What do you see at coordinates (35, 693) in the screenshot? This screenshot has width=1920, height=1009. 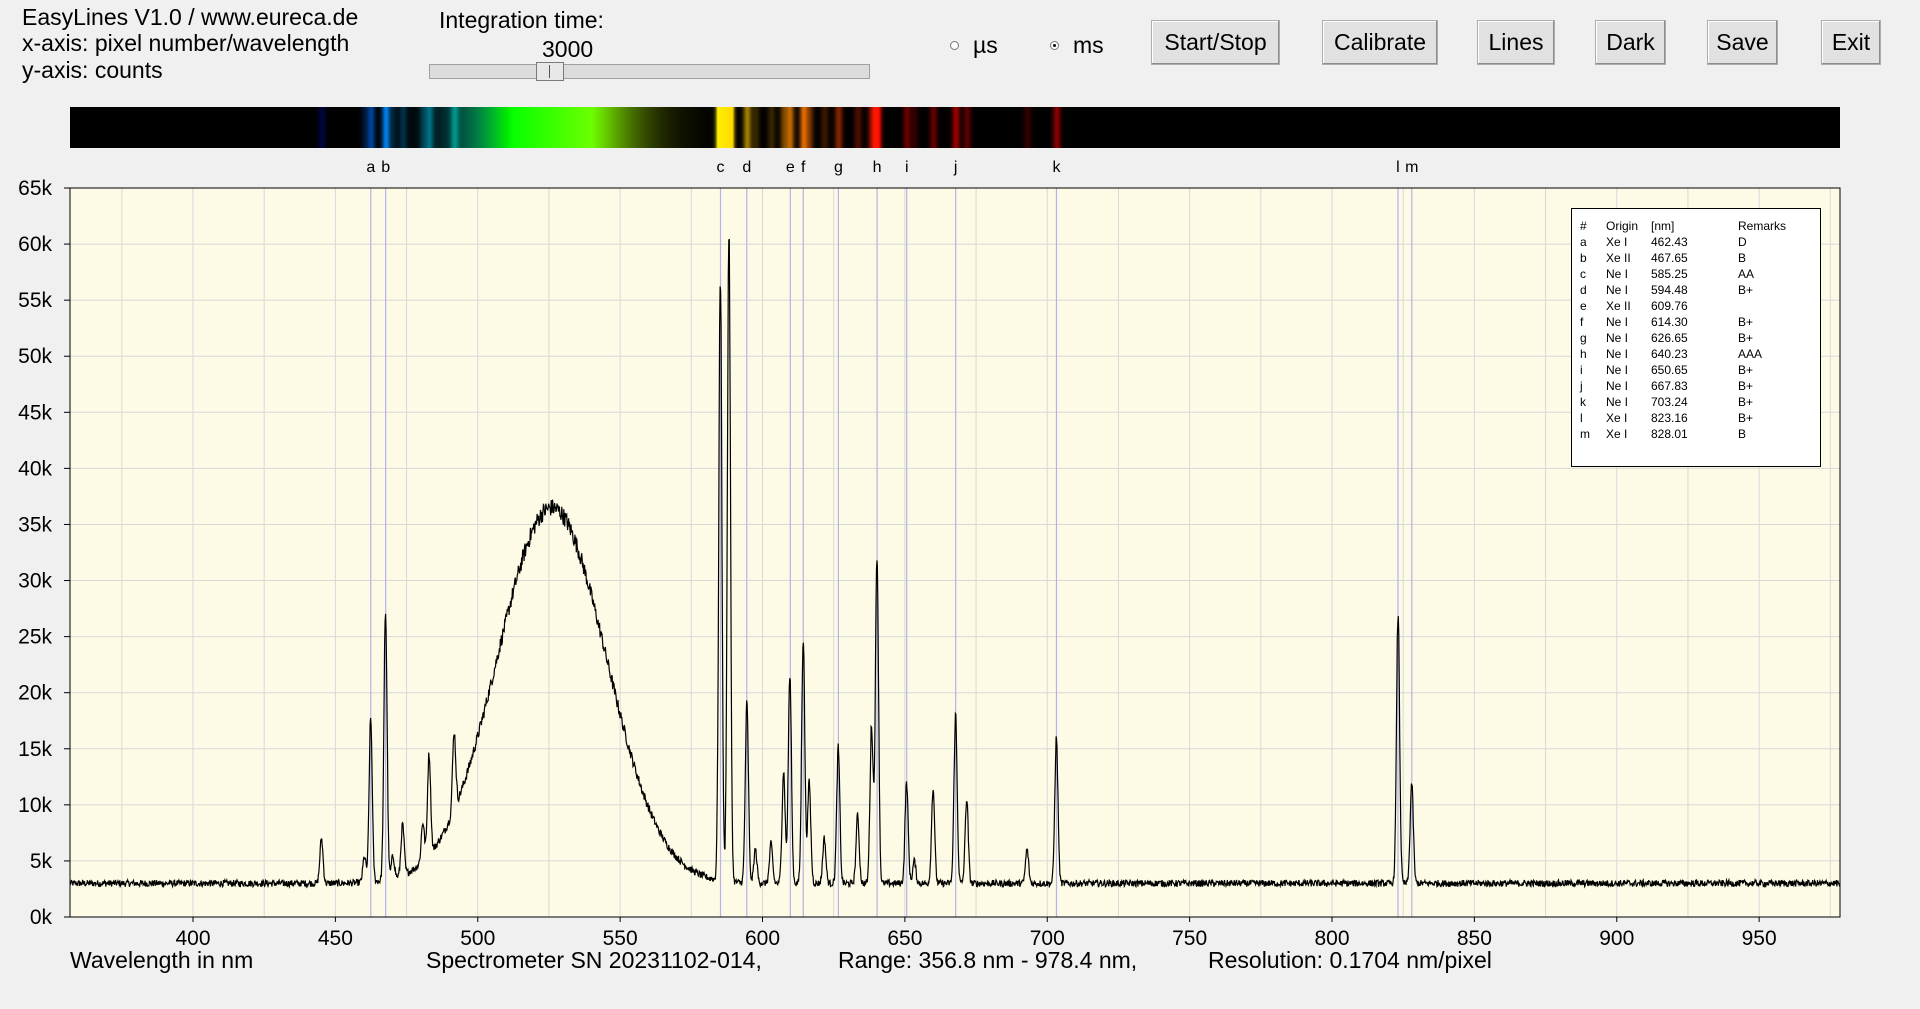 I see `y-tick-label: 20k` at bounding box center [35, 693].